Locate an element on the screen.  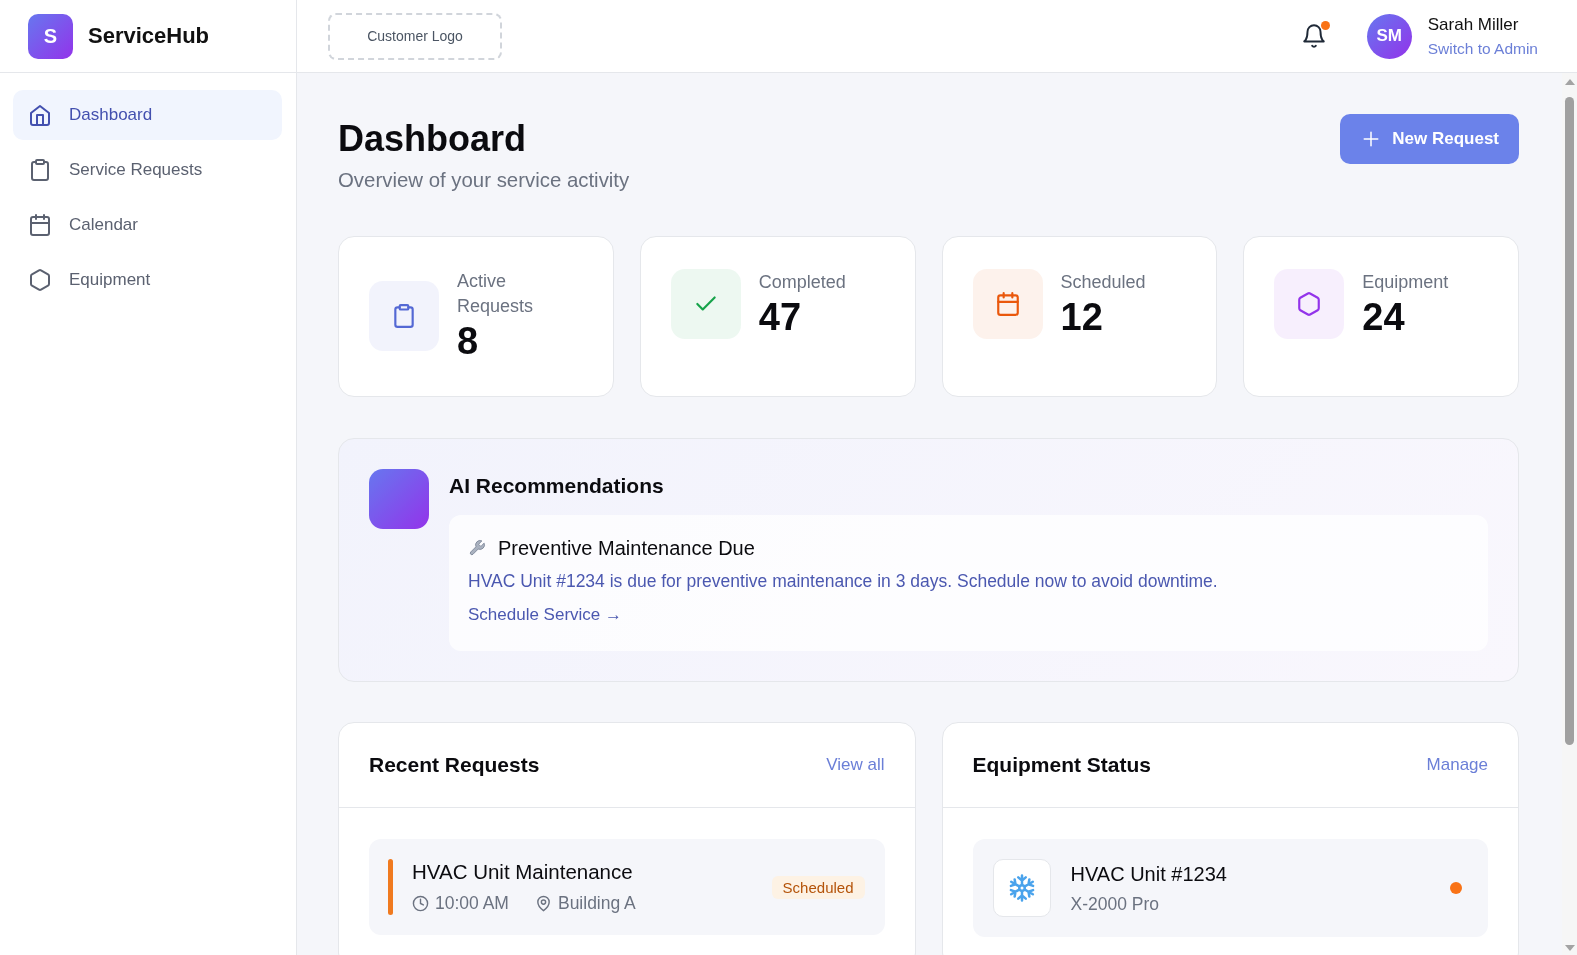
user-avatar: SM is located at coordinates (1389, 36).